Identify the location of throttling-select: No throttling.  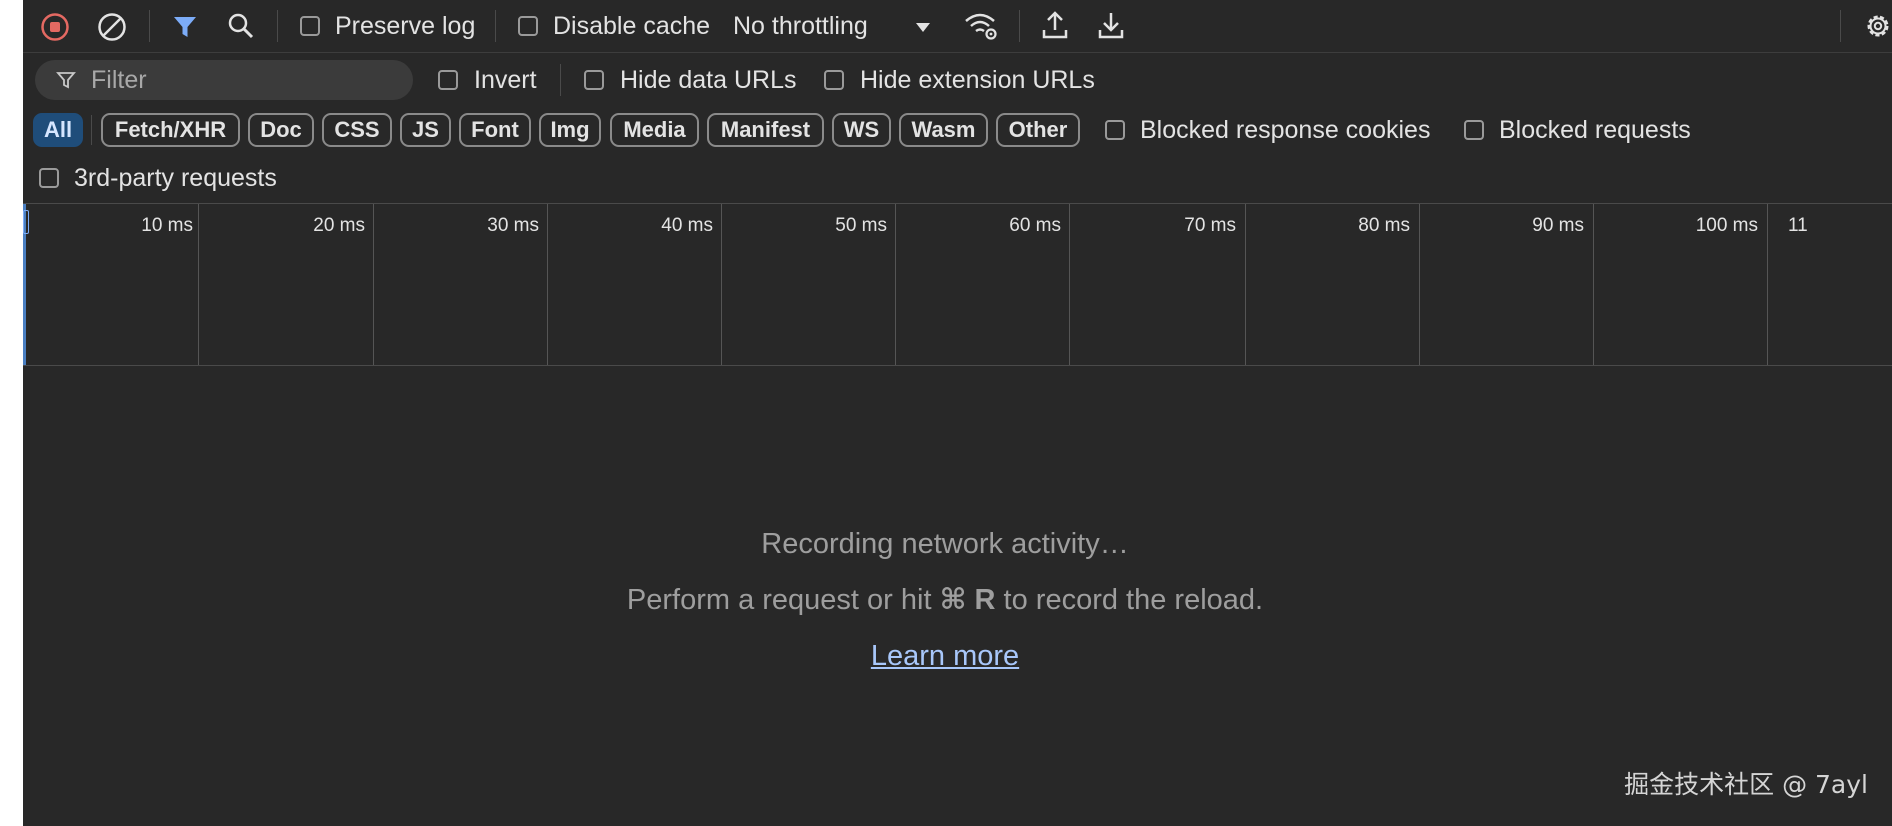
(800, 26).